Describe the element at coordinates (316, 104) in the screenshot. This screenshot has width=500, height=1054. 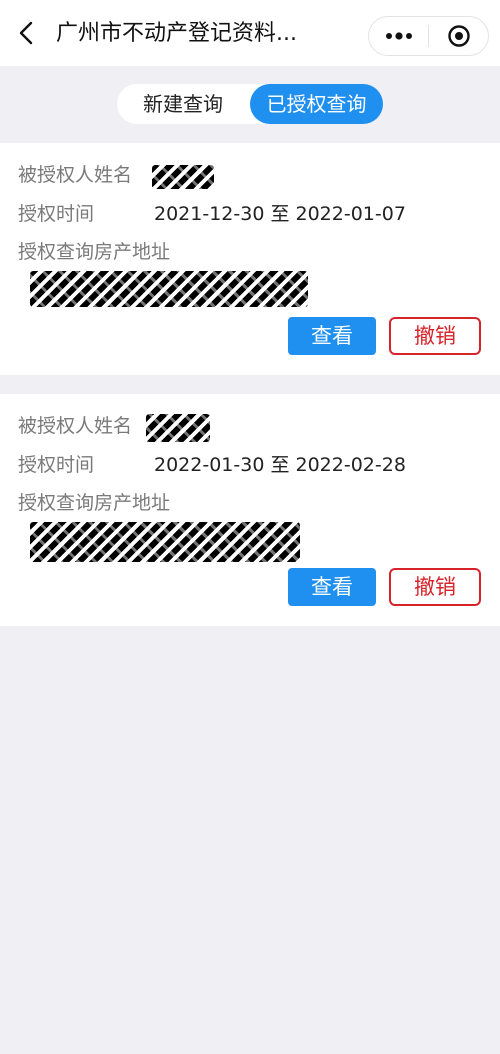
I see `tab-authorized-query: 已授权查询` at that location.